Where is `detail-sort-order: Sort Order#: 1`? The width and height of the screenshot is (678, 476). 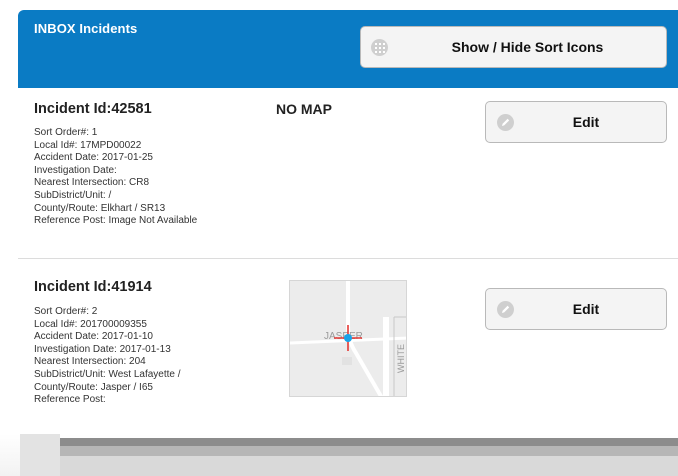
detail-sort-order: Sort Order#: 1 is located at coordinates (66, 132).